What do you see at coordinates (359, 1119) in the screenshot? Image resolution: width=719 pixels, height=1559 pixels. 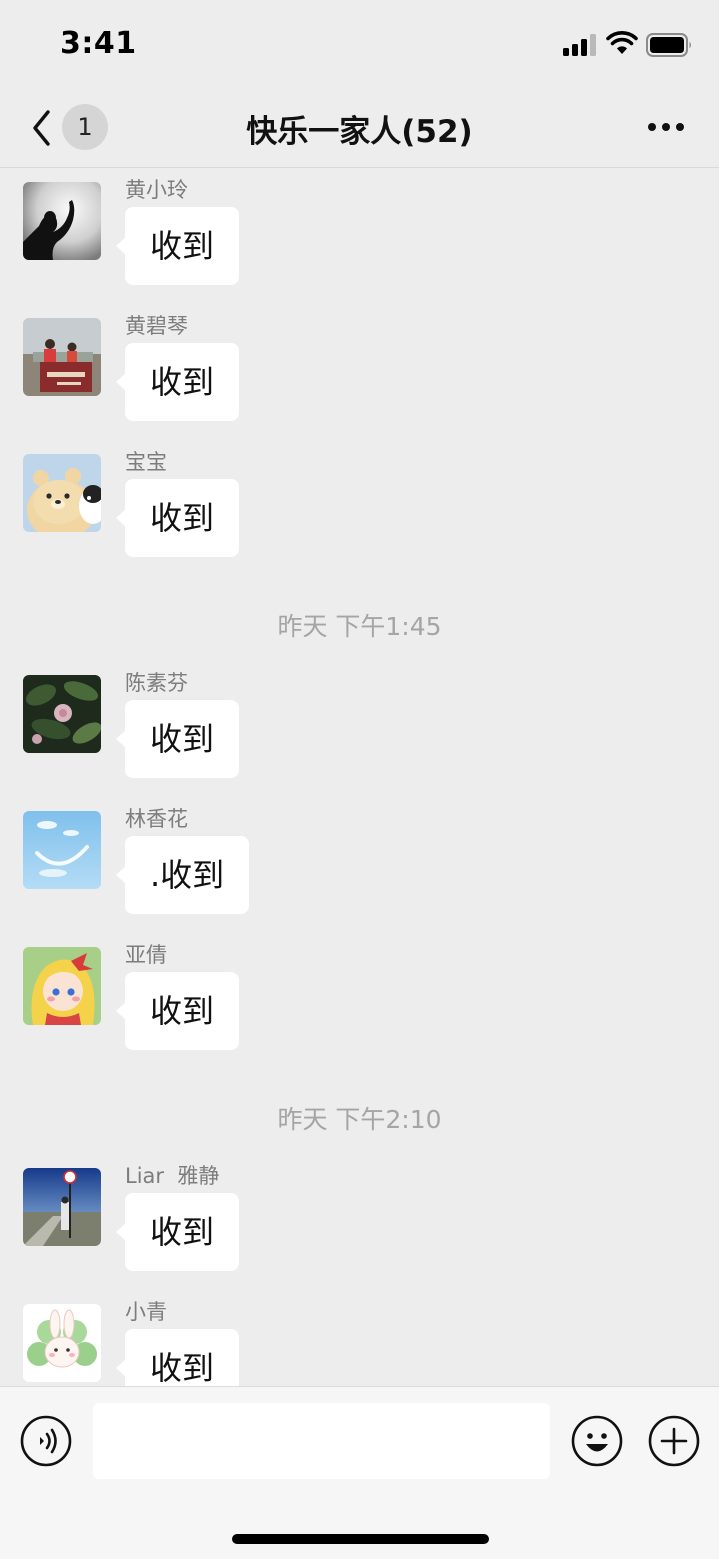 I see `time-separator: 昨天 下午2:10` at bounding box center [359, 1119].